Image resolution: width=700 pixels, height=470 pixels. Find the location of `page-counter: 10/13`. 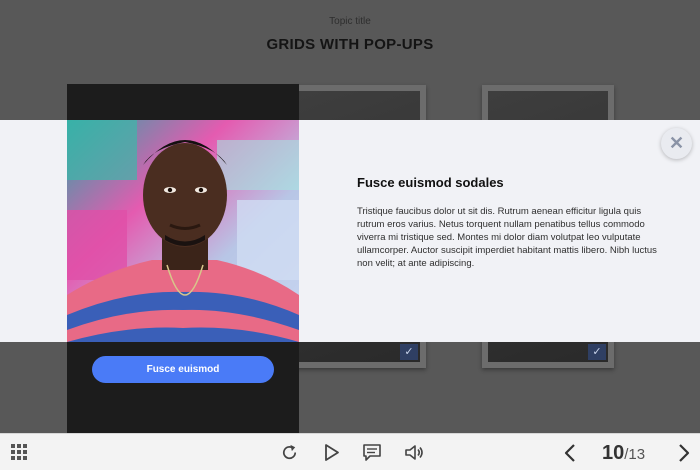

page-counter: 10/13 is located at coordinates (623, 453).